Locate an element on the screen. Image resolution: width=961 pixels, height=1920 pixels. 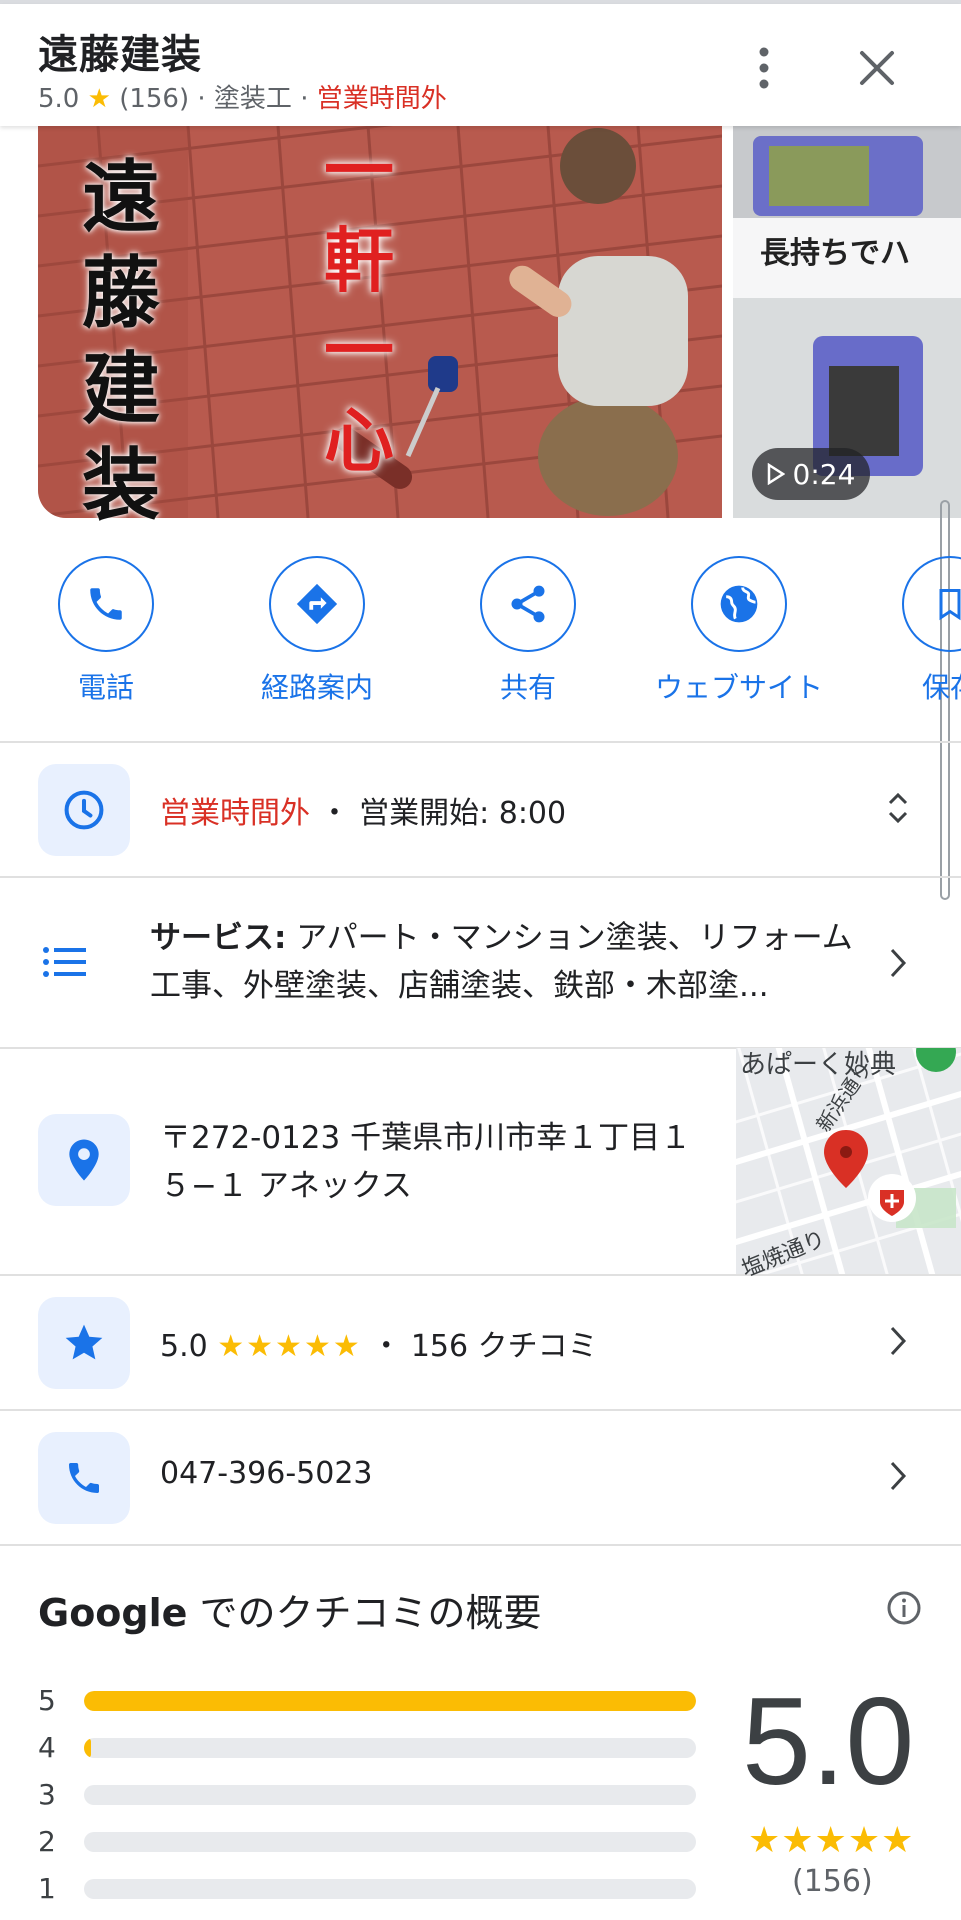
video-duration: 0:24 is located at coordinates (824, 474).